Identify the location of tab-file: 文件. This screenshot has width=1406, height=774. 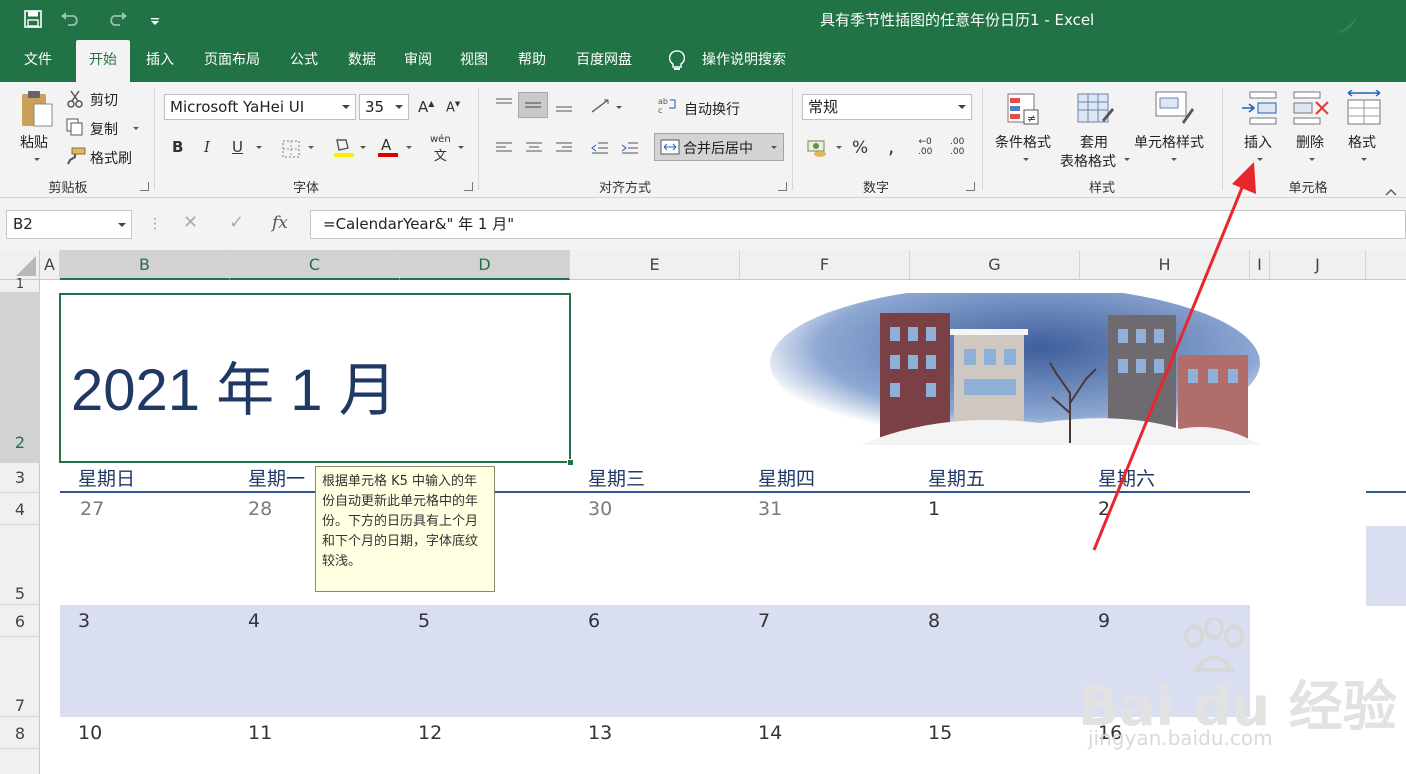
(38, 61).